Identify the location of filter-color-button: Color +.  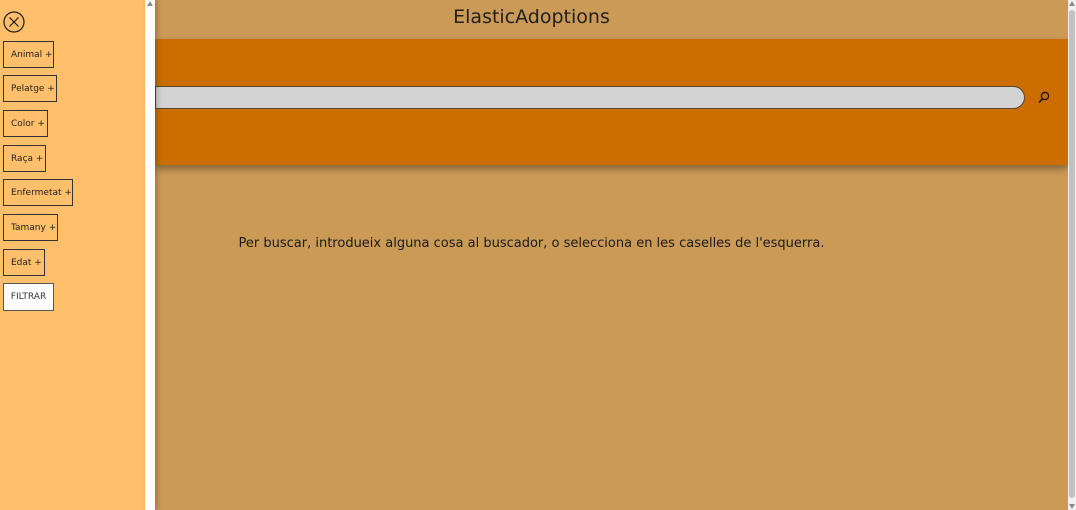
(25, 123).